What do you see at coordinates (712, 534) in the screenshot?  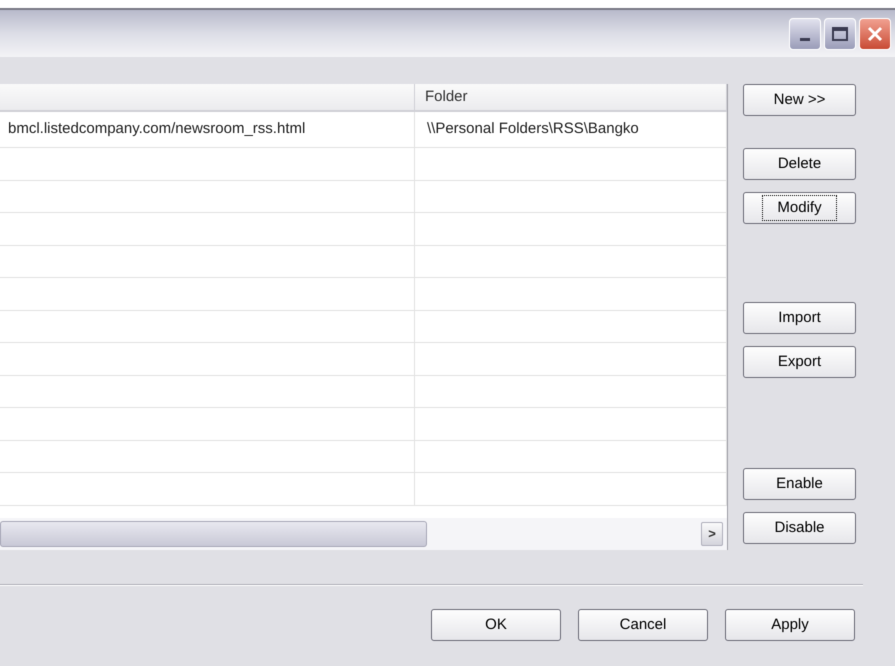 I see `scroll-right-button: >` at bounding box center [712, 534].